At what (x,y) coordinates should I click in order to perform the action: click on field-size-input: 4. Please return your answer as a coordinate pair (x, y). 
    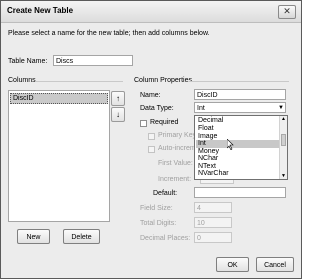
    Looking at the image, I should click on (213, 207).